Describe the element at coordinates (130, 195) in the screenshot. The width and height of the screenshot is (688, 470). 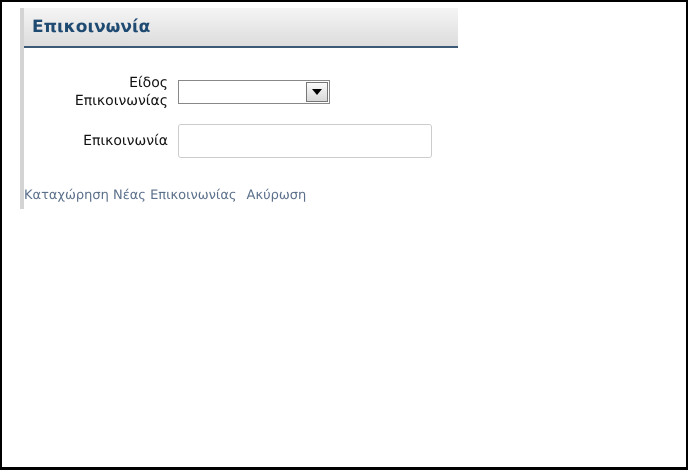
I see `action-link: Καταχώρηση Νέας Επικοινωνίας` at that location.